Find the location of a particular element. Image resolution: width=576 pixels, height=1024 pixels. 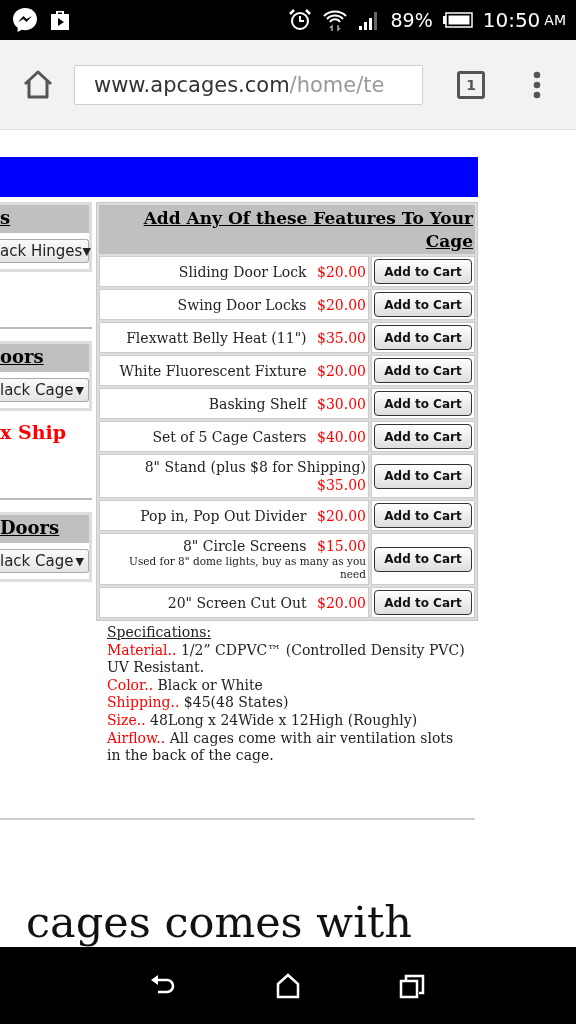

play-store-icon is located at coordinates (60, 20).